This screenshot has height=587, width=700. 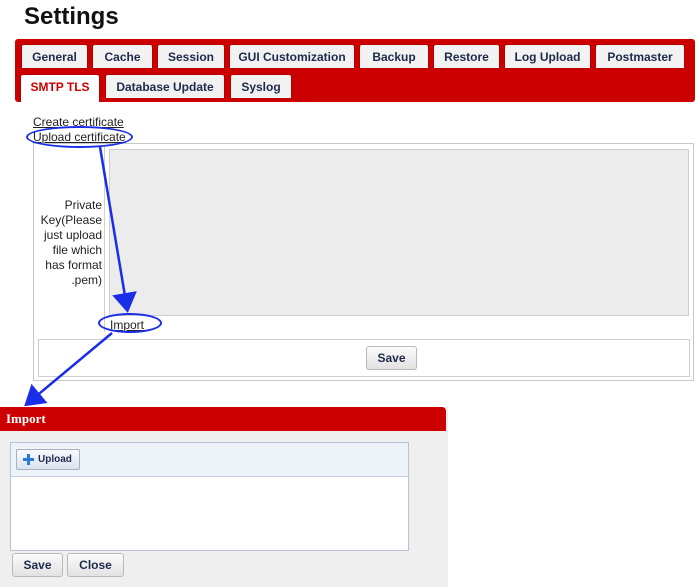 I want to click on upload-panel: Upload, so click(x=209, y=496).